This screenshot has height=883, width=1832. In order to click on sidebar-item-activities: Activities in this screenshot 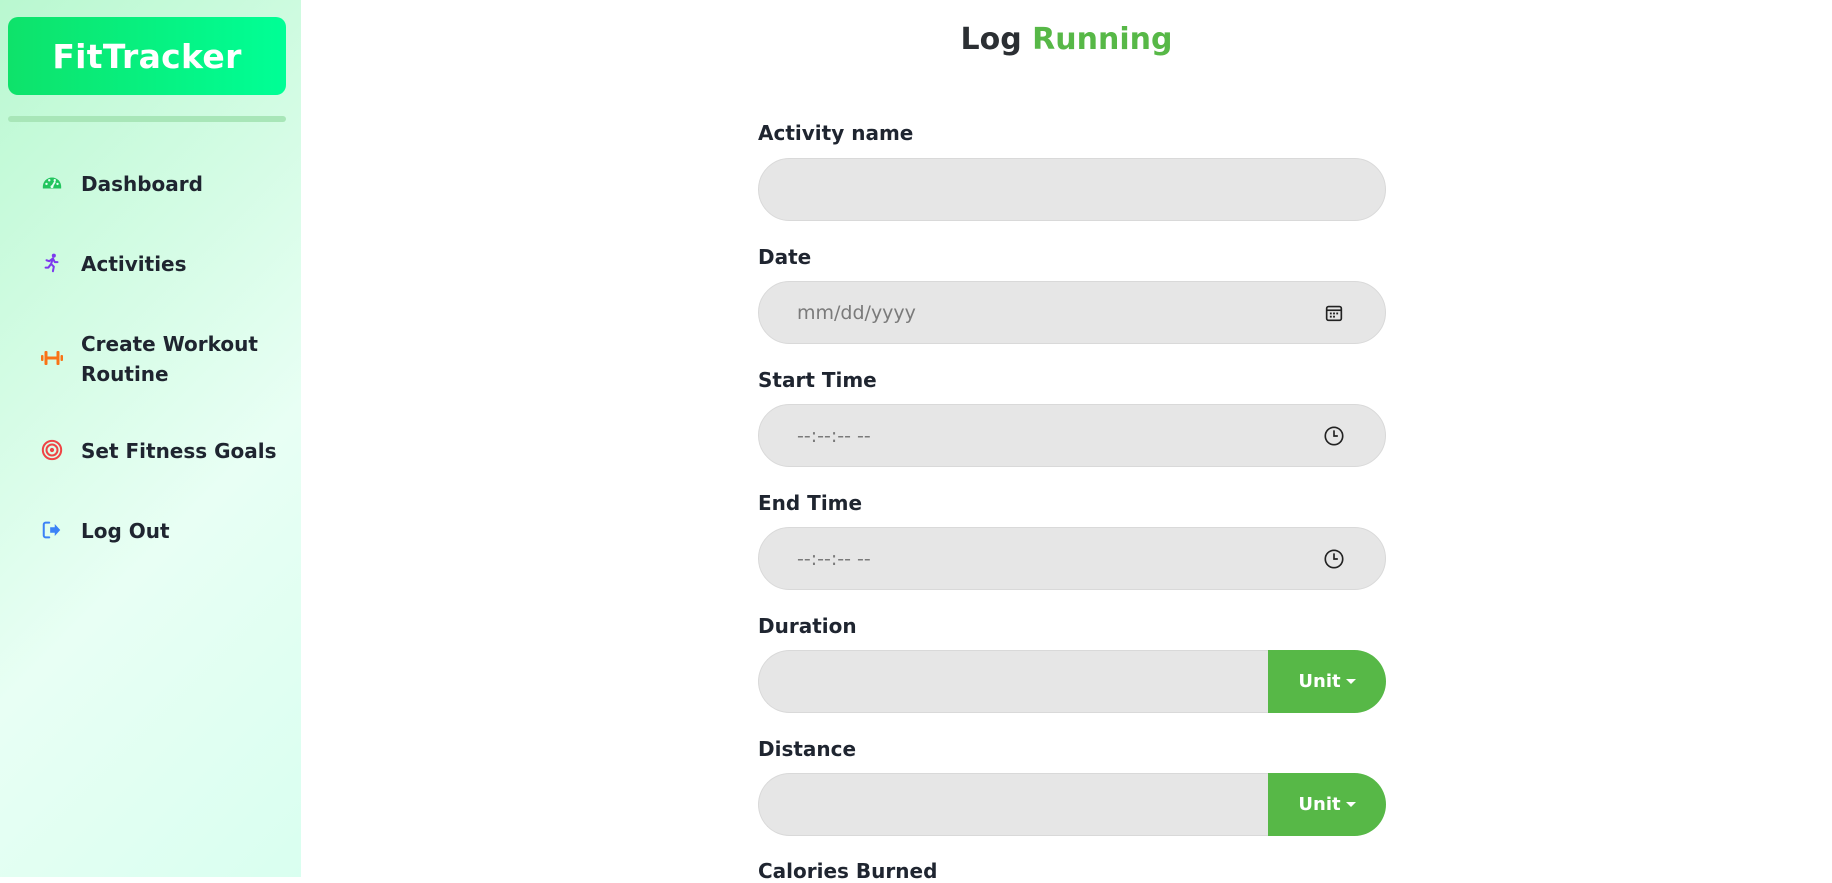, I will do `click(165, 264)`.